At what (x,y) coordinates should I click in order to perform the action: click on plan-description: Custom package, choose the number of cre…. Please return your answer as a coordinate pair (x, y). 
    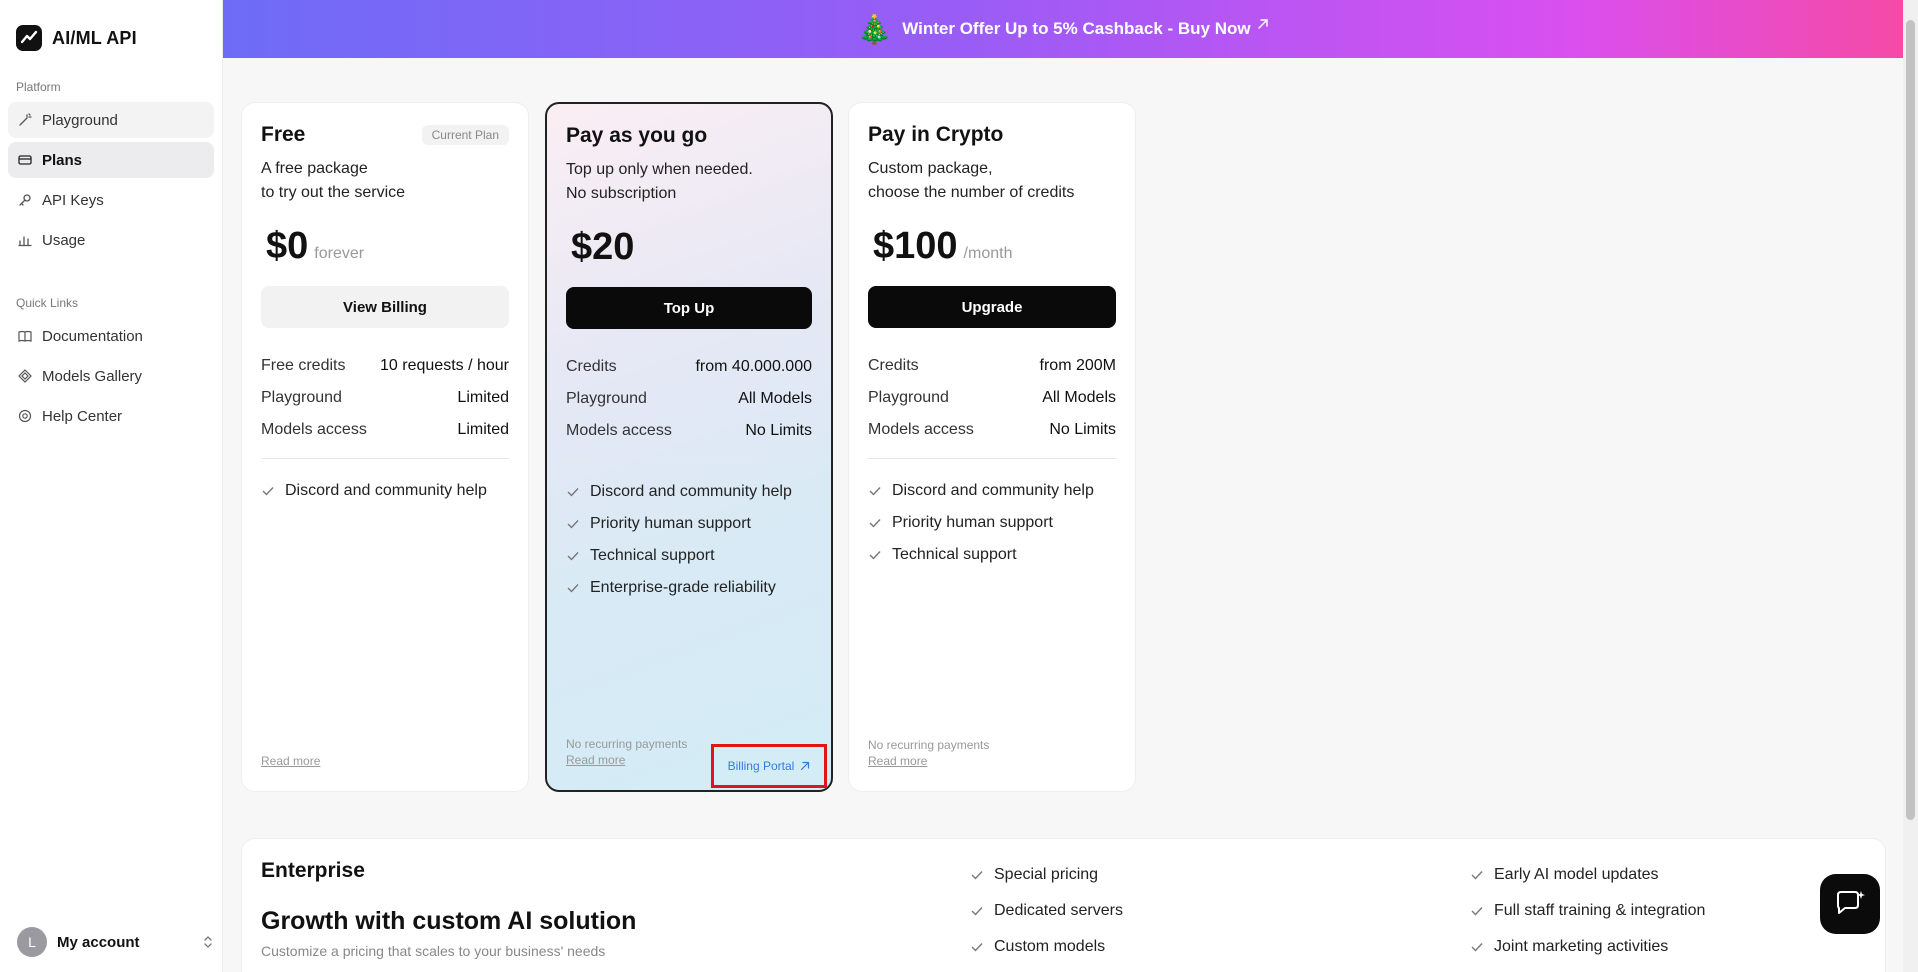
    Looking at the image, I should click on (992, 181).